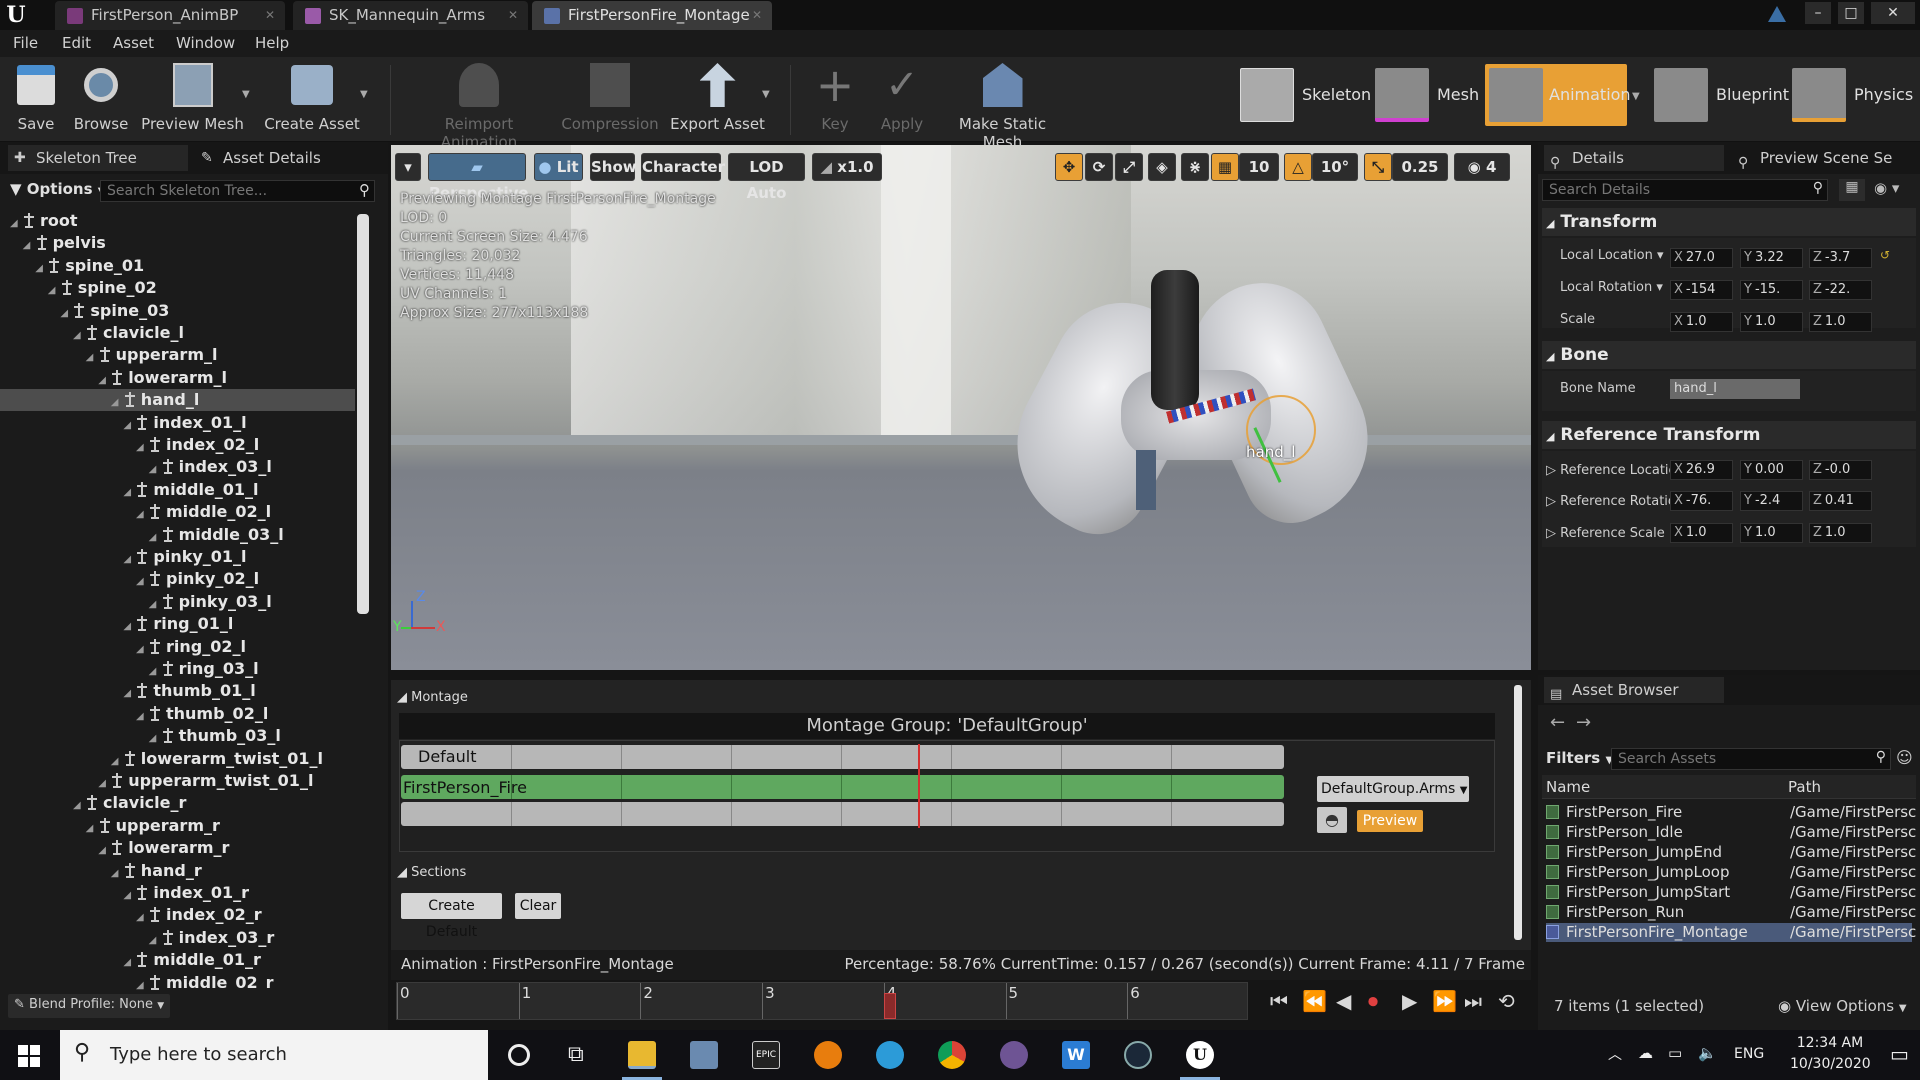 This screenshot has height=1080, width=1920. I want to click on menu-asset: Asset, so click(133, 43).